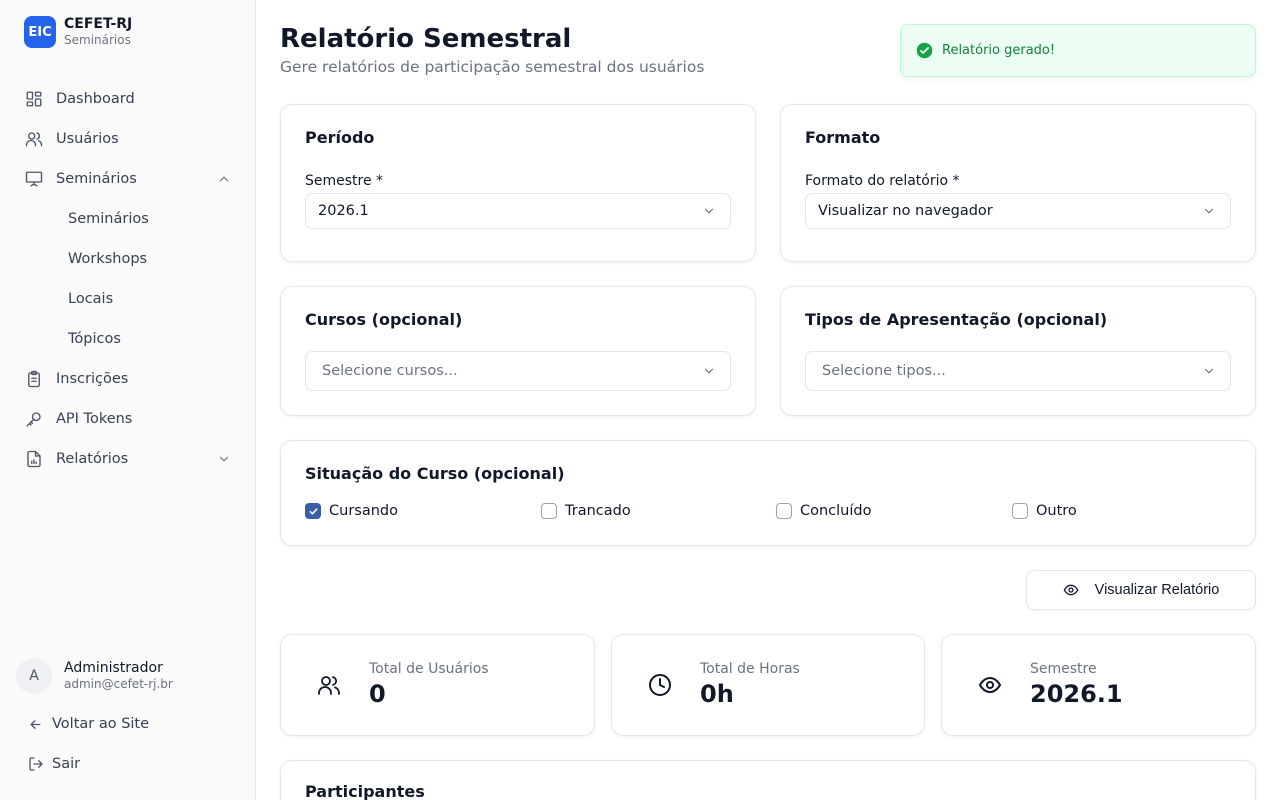  I want to click on checkbox-trancado: Trancado, so click(586, 511).